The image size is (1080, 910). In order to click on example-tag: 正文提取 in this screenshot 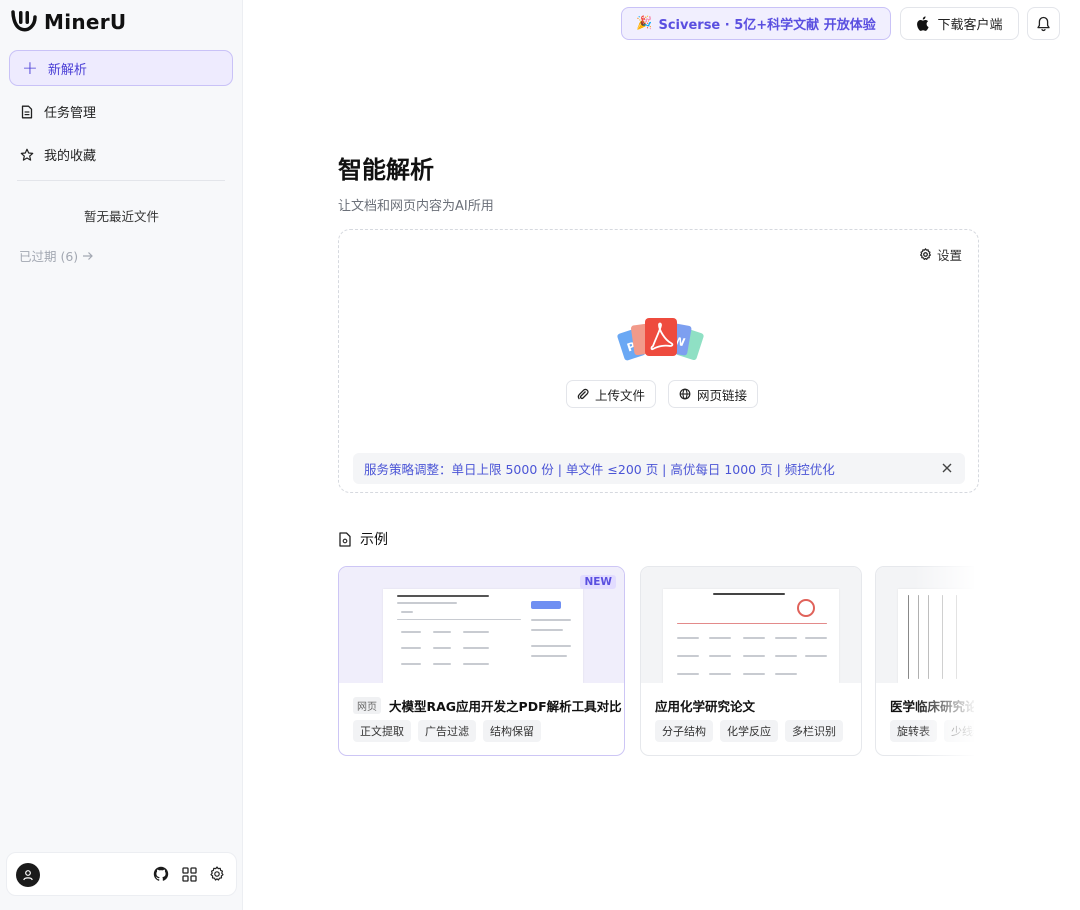, I will do `click(382, 731)`.